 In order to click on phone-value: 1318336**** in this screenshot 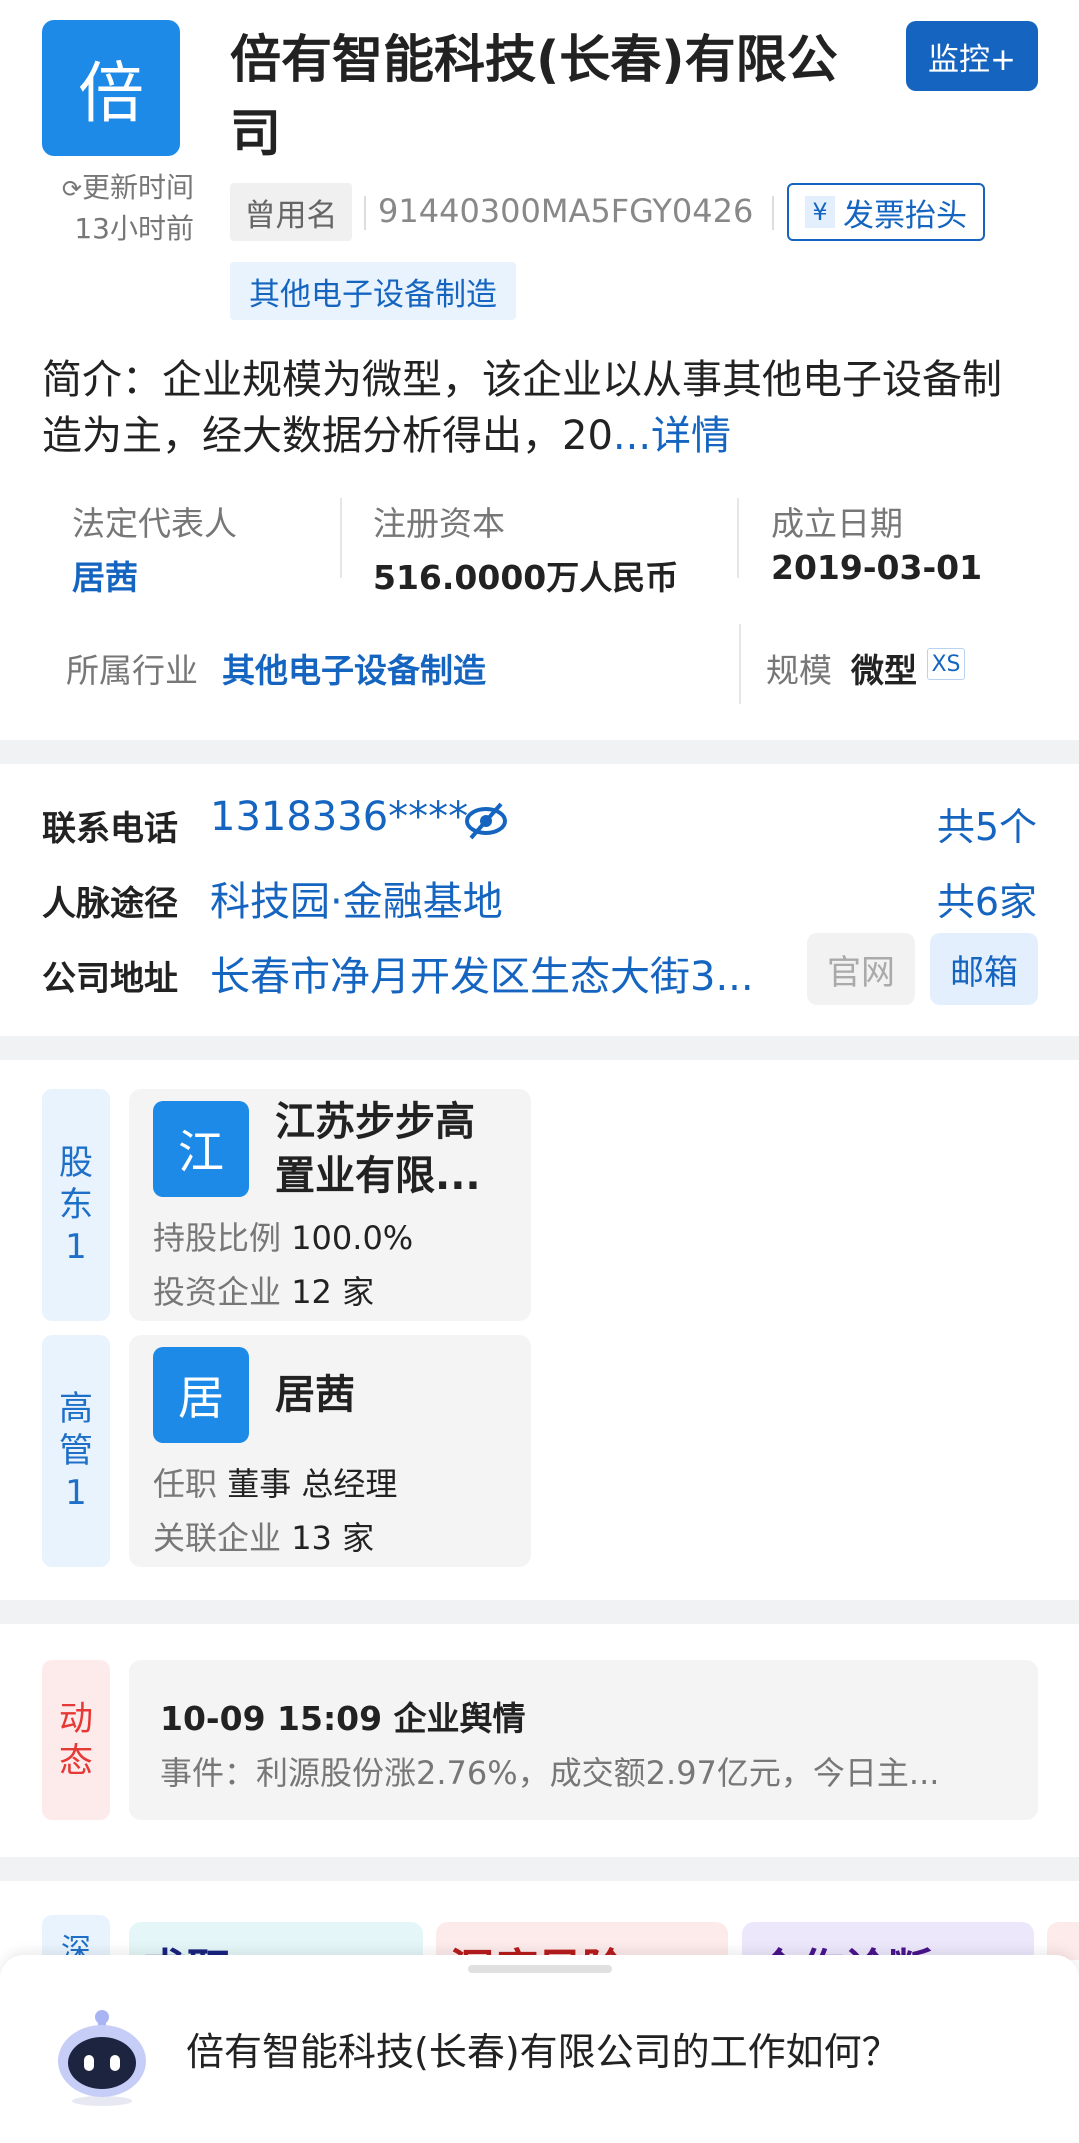, I will do `click(339, 817)`.